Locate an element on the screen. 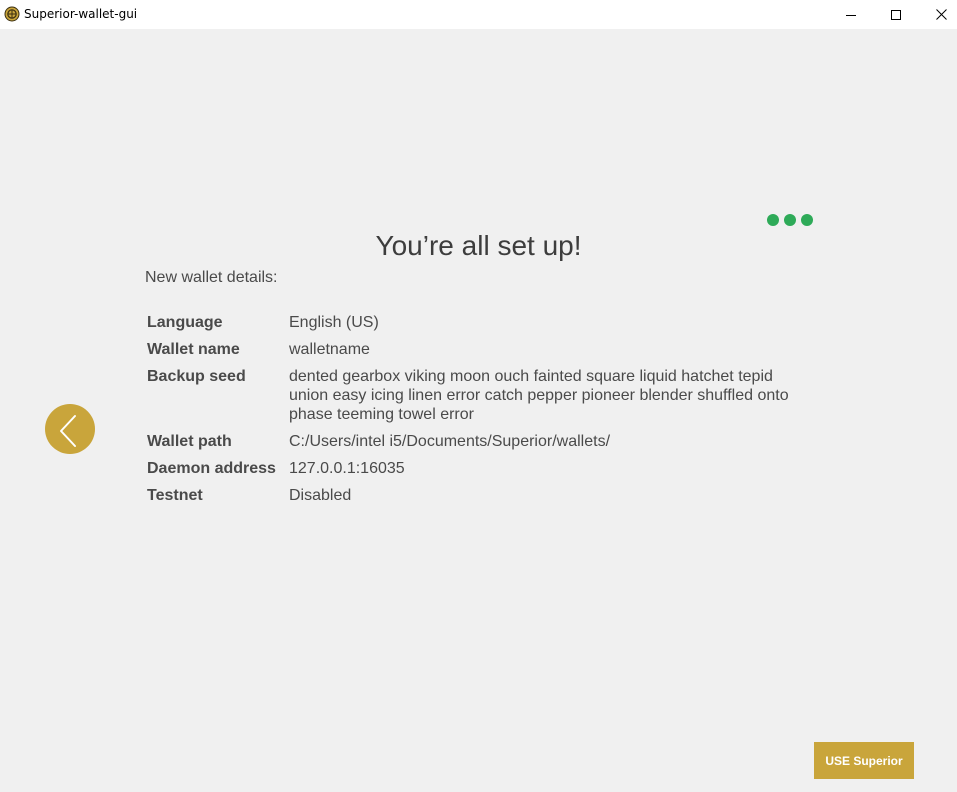  minimize-icon is located at coordinates (851, 15).